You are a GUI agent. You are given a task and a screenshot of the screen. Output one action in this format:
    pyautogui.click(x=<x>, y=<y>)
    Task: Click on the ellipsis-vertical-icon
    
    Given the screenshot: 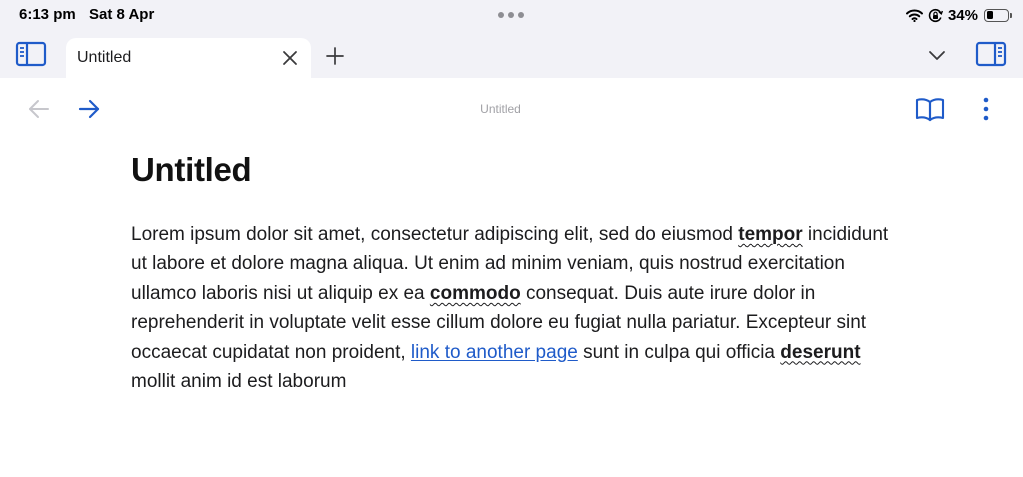 What is the action you would take?
    pyautogui.click(x=986, y=109)
    